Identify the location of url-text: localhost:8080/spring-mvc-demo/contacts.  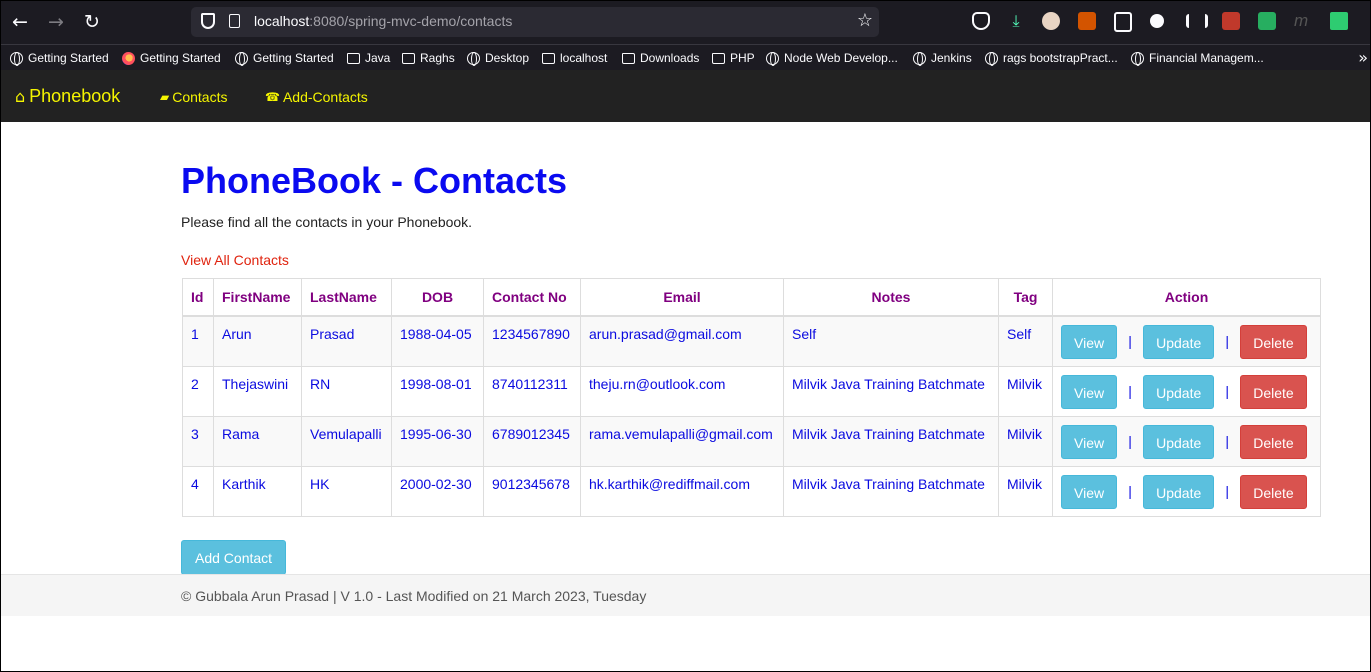
(383, 21).